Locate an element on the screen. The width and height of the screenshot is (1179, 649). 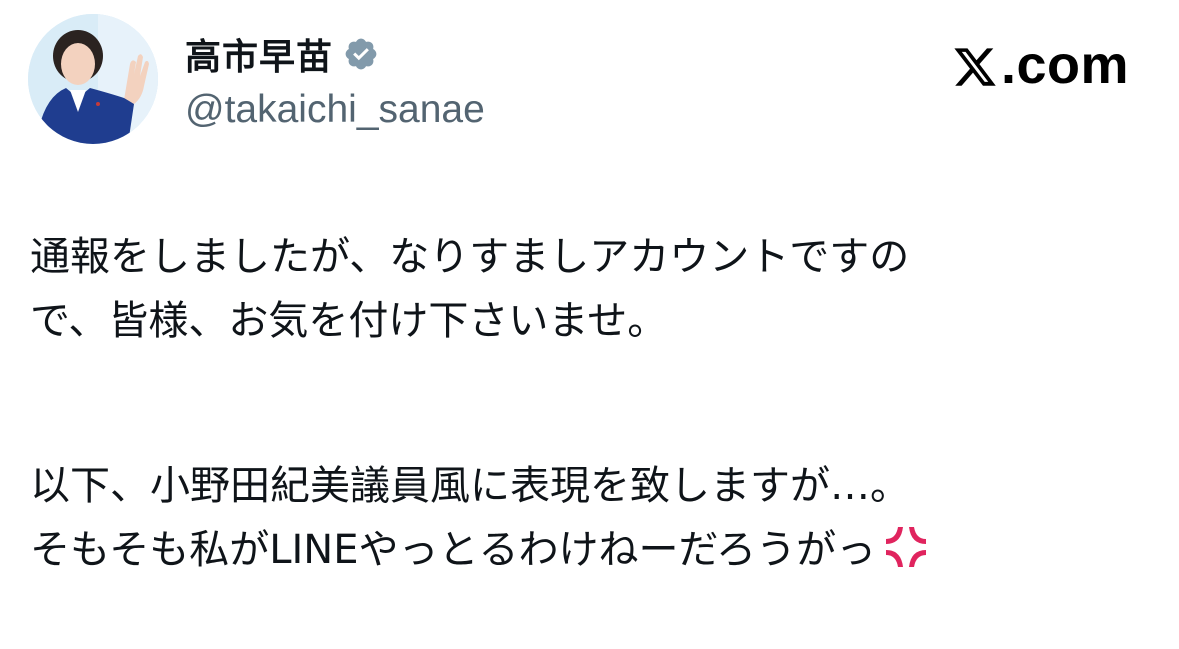
author-block: 高市早苗 @takaichi_sanae is located at coordinates (335, 80).